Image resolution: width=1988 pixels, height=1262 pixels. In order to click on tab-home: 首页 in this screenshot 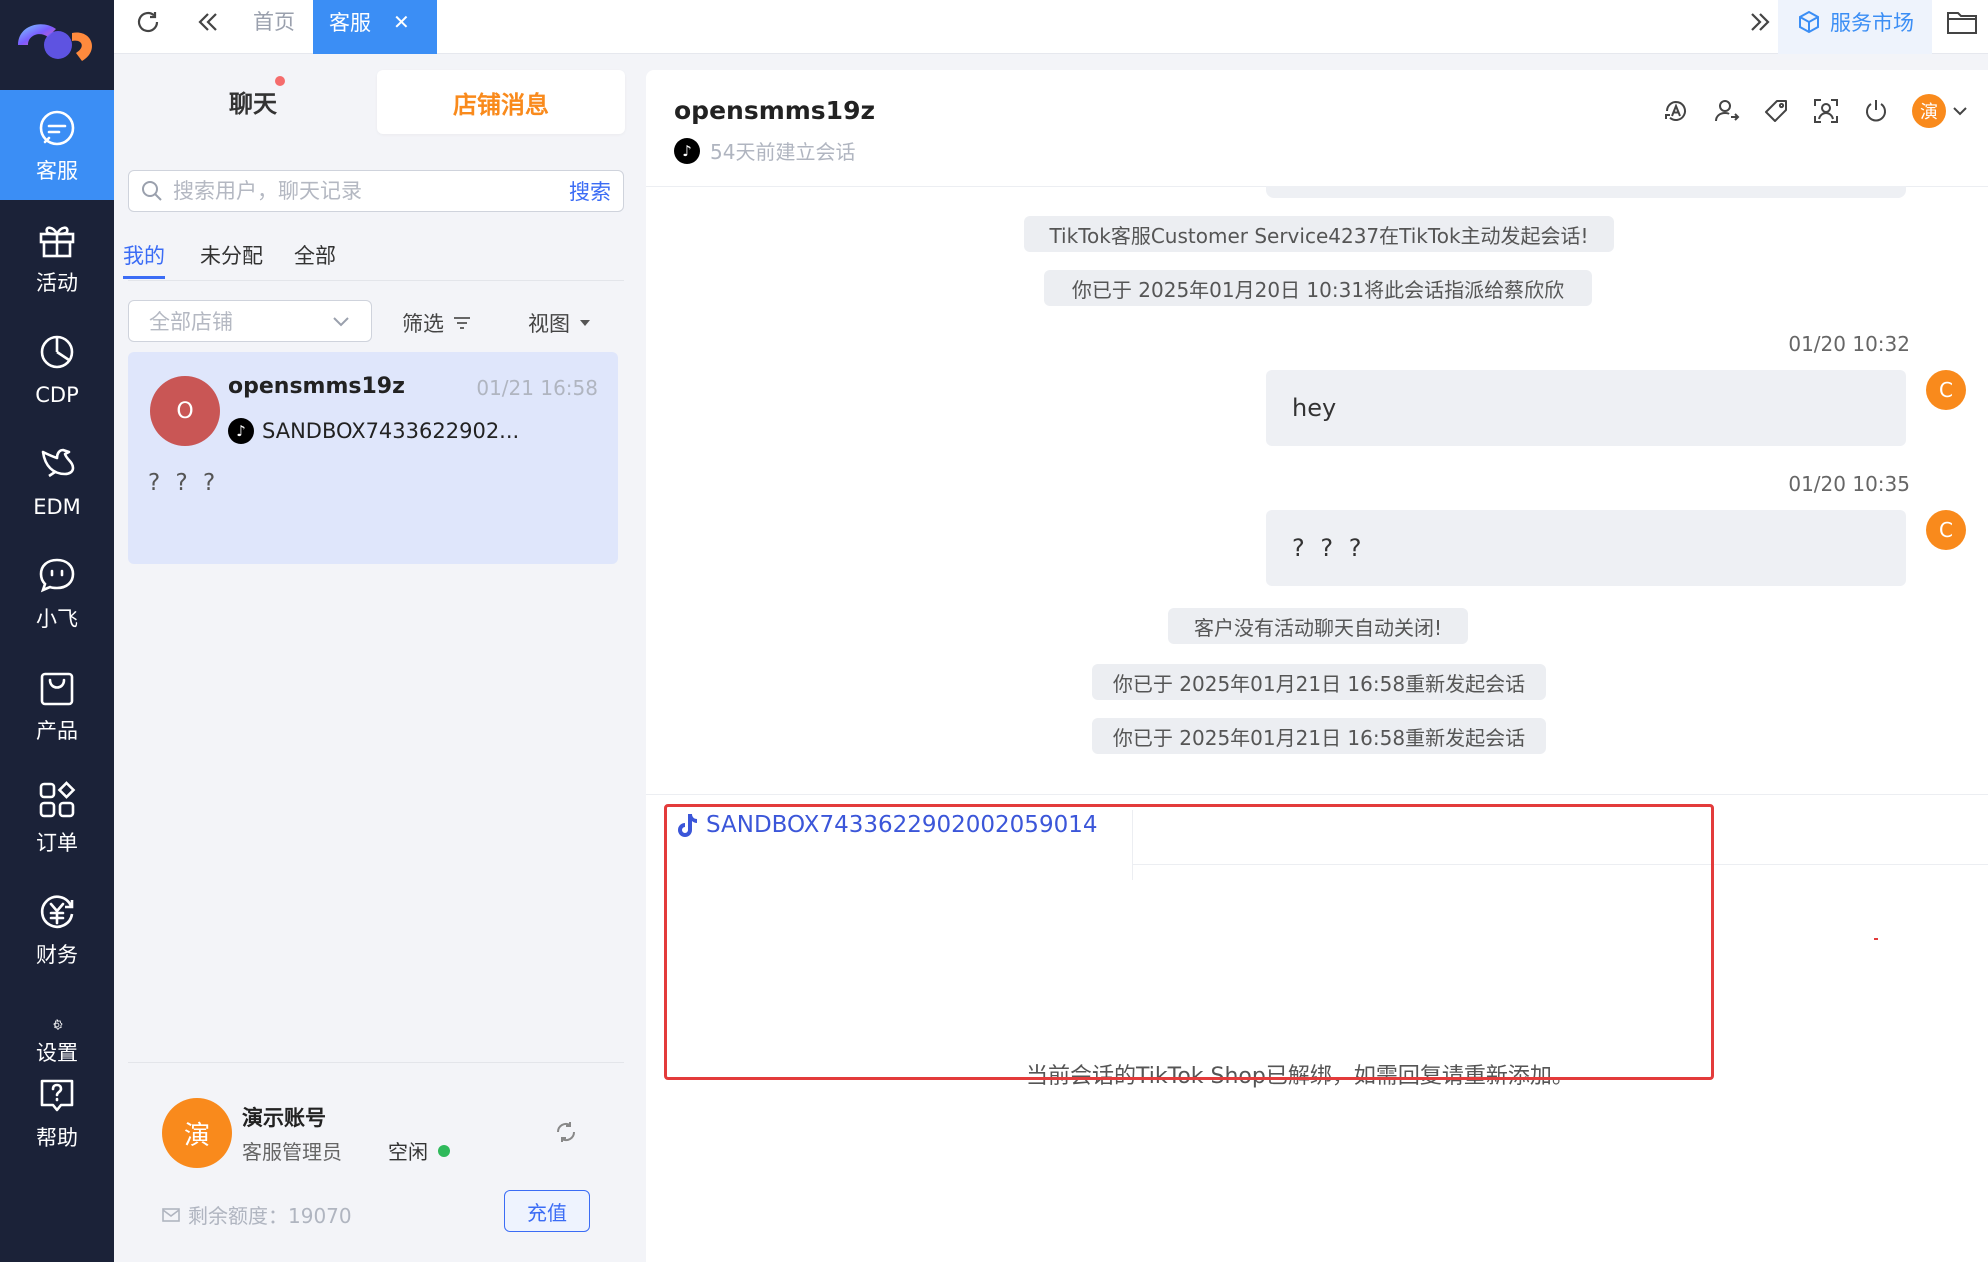, I will do `click(274, 27)`.